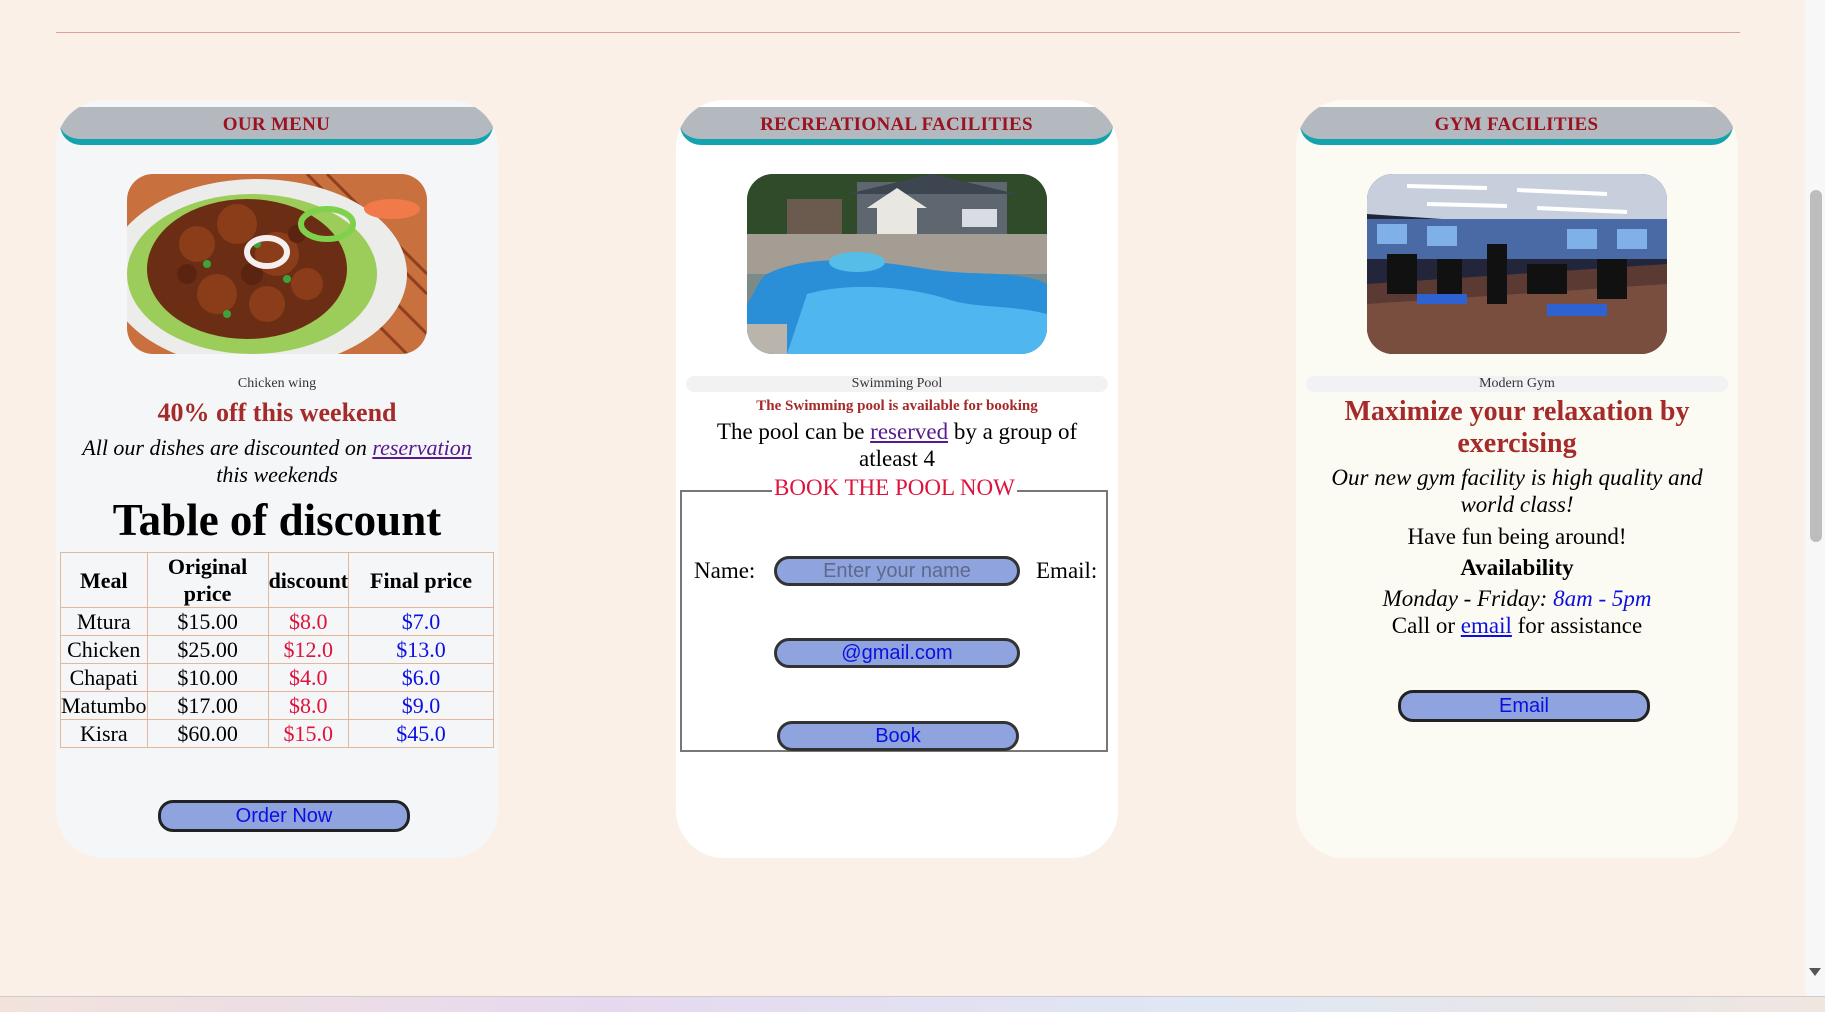  I want to click on table-row: Mtura $15.00 $8.0 $7.0, so click(277, 621).